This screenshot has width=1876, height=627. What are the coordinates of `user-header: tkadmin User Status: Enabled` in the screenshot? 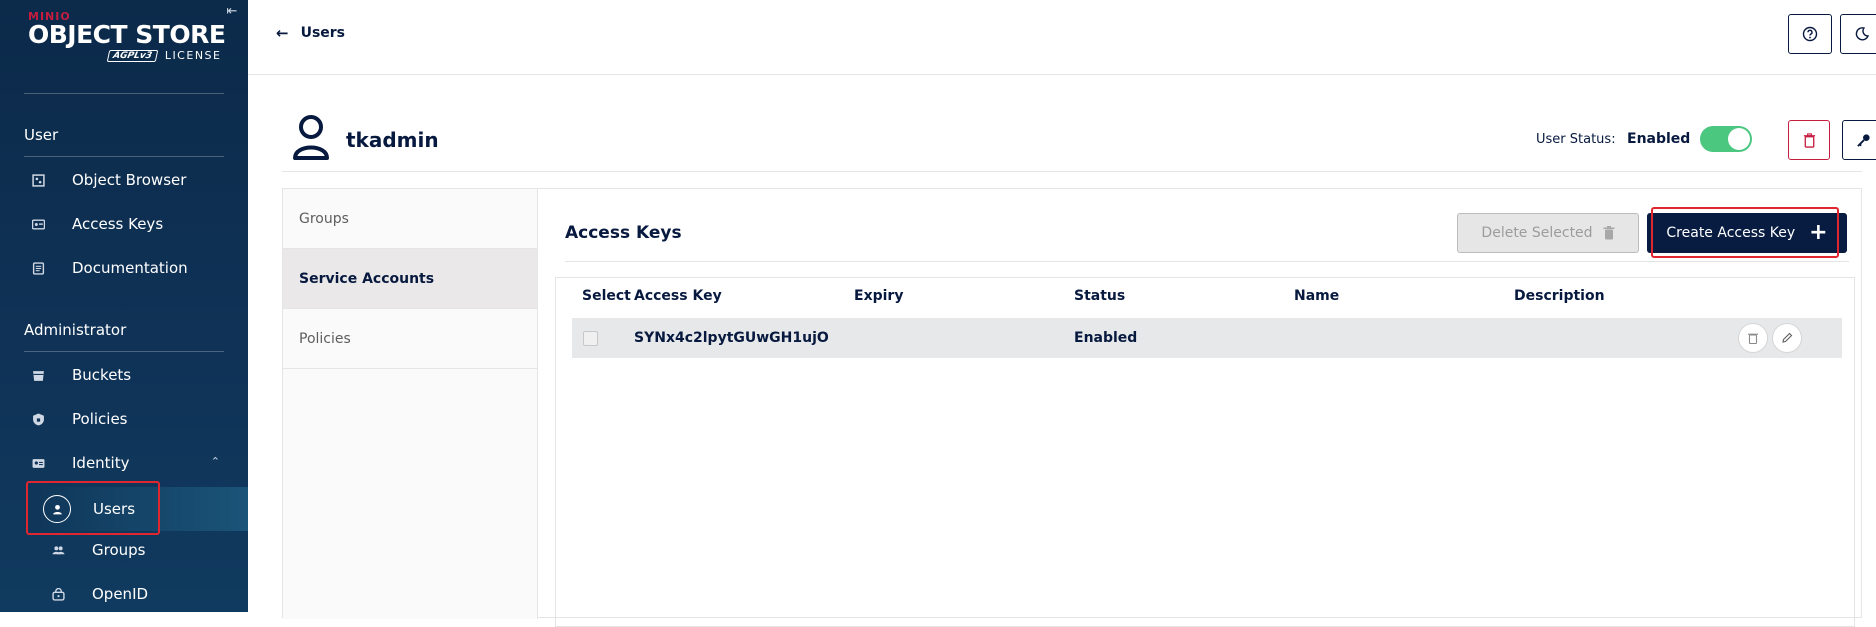 It's located at (1079, 142).